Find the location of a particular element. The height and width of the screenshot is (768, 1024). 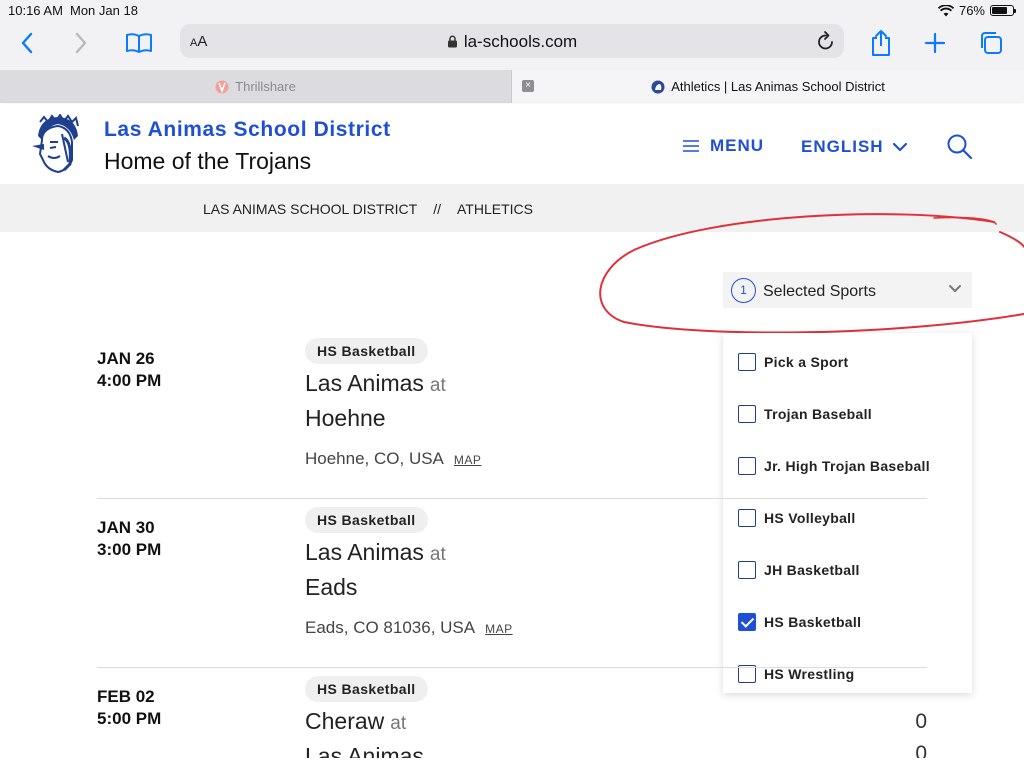

sports-filter-select: 1 Selected Sports is located at coordinates (847, 290).